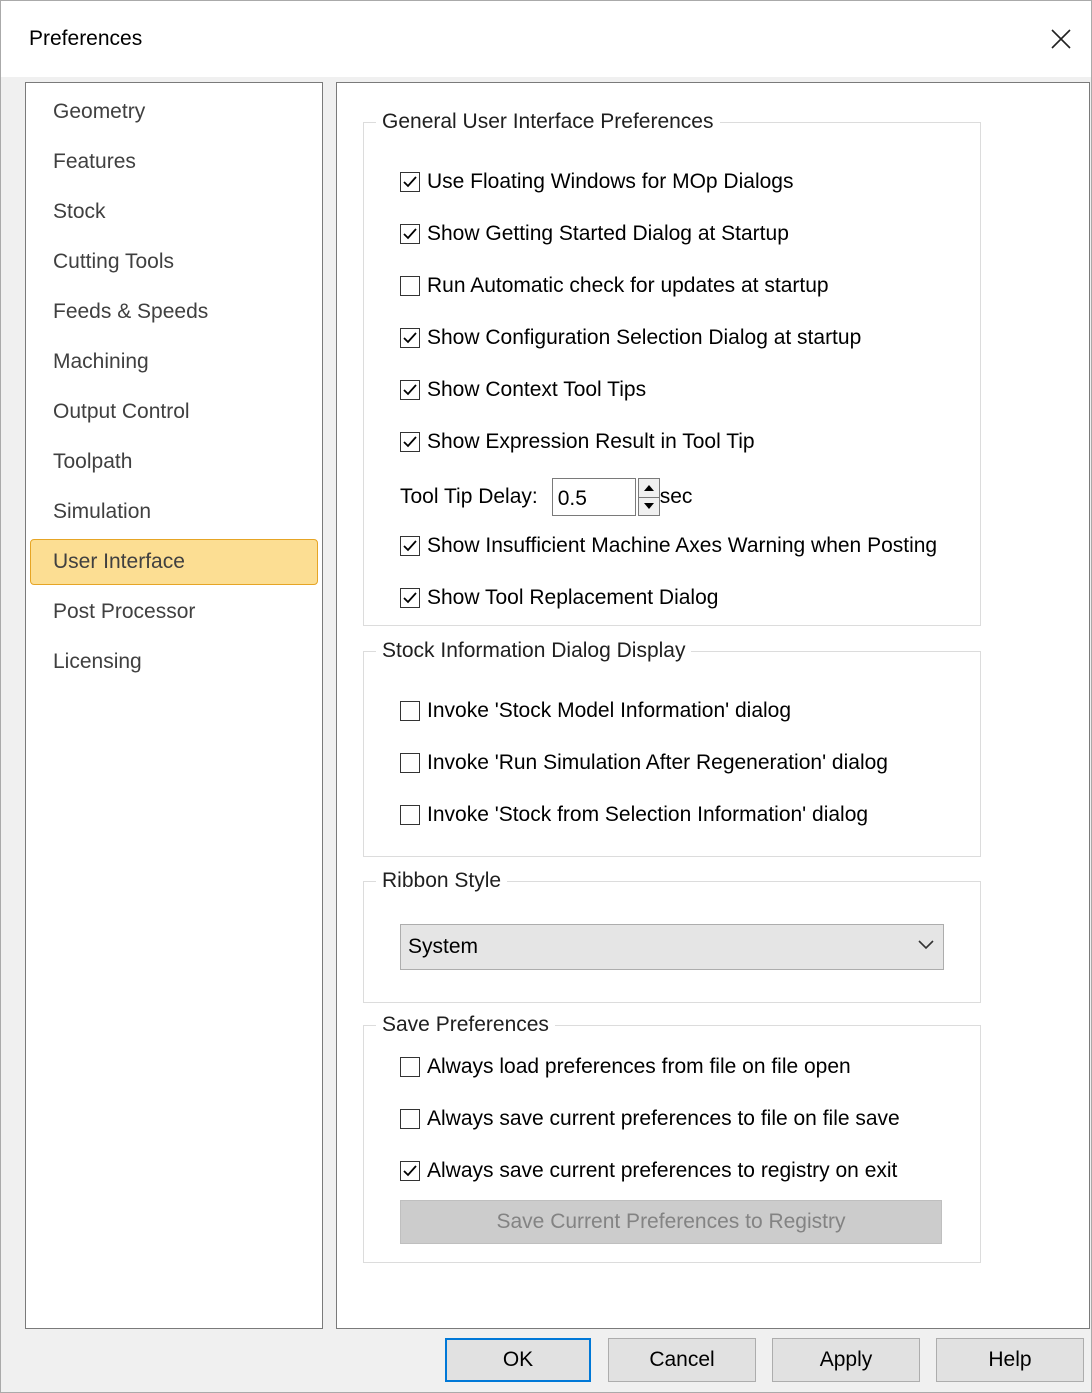 The image size is (1092, 1393). I want to click on group-title: General User Interface Preferences, so click(548, 122).